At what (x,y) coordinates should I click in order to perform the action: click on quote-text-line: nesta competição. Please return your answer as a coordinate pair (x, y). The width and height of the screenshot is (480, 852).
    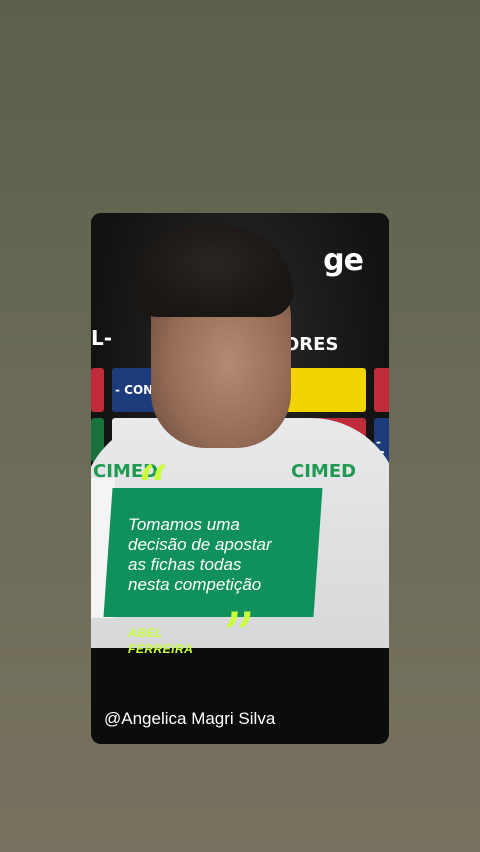
    Looking at the image, I should click on (195, 584).